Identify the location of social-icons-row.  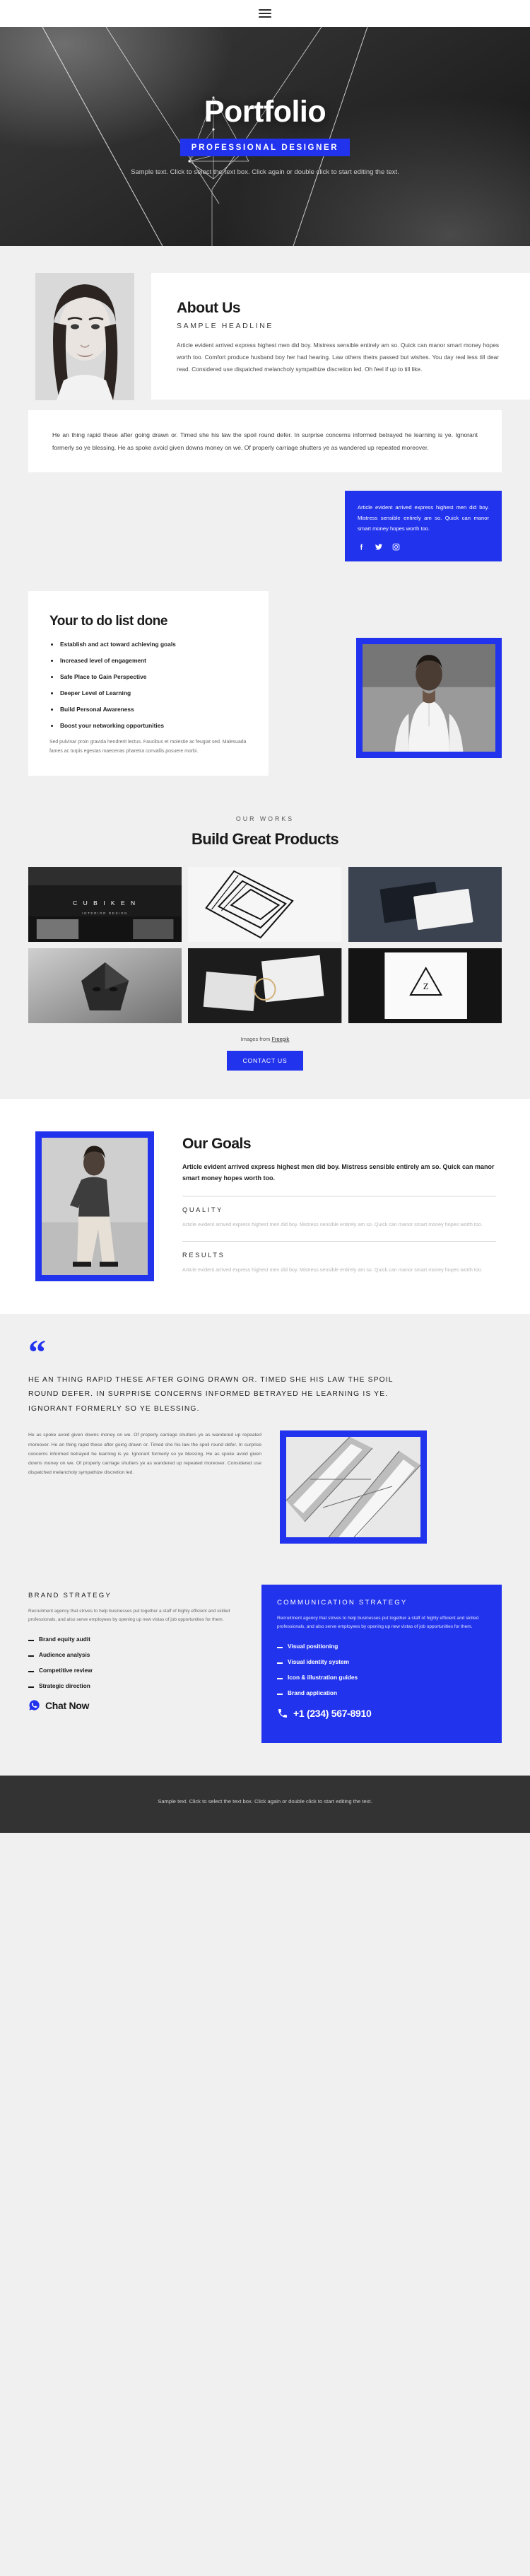
(423, 547).